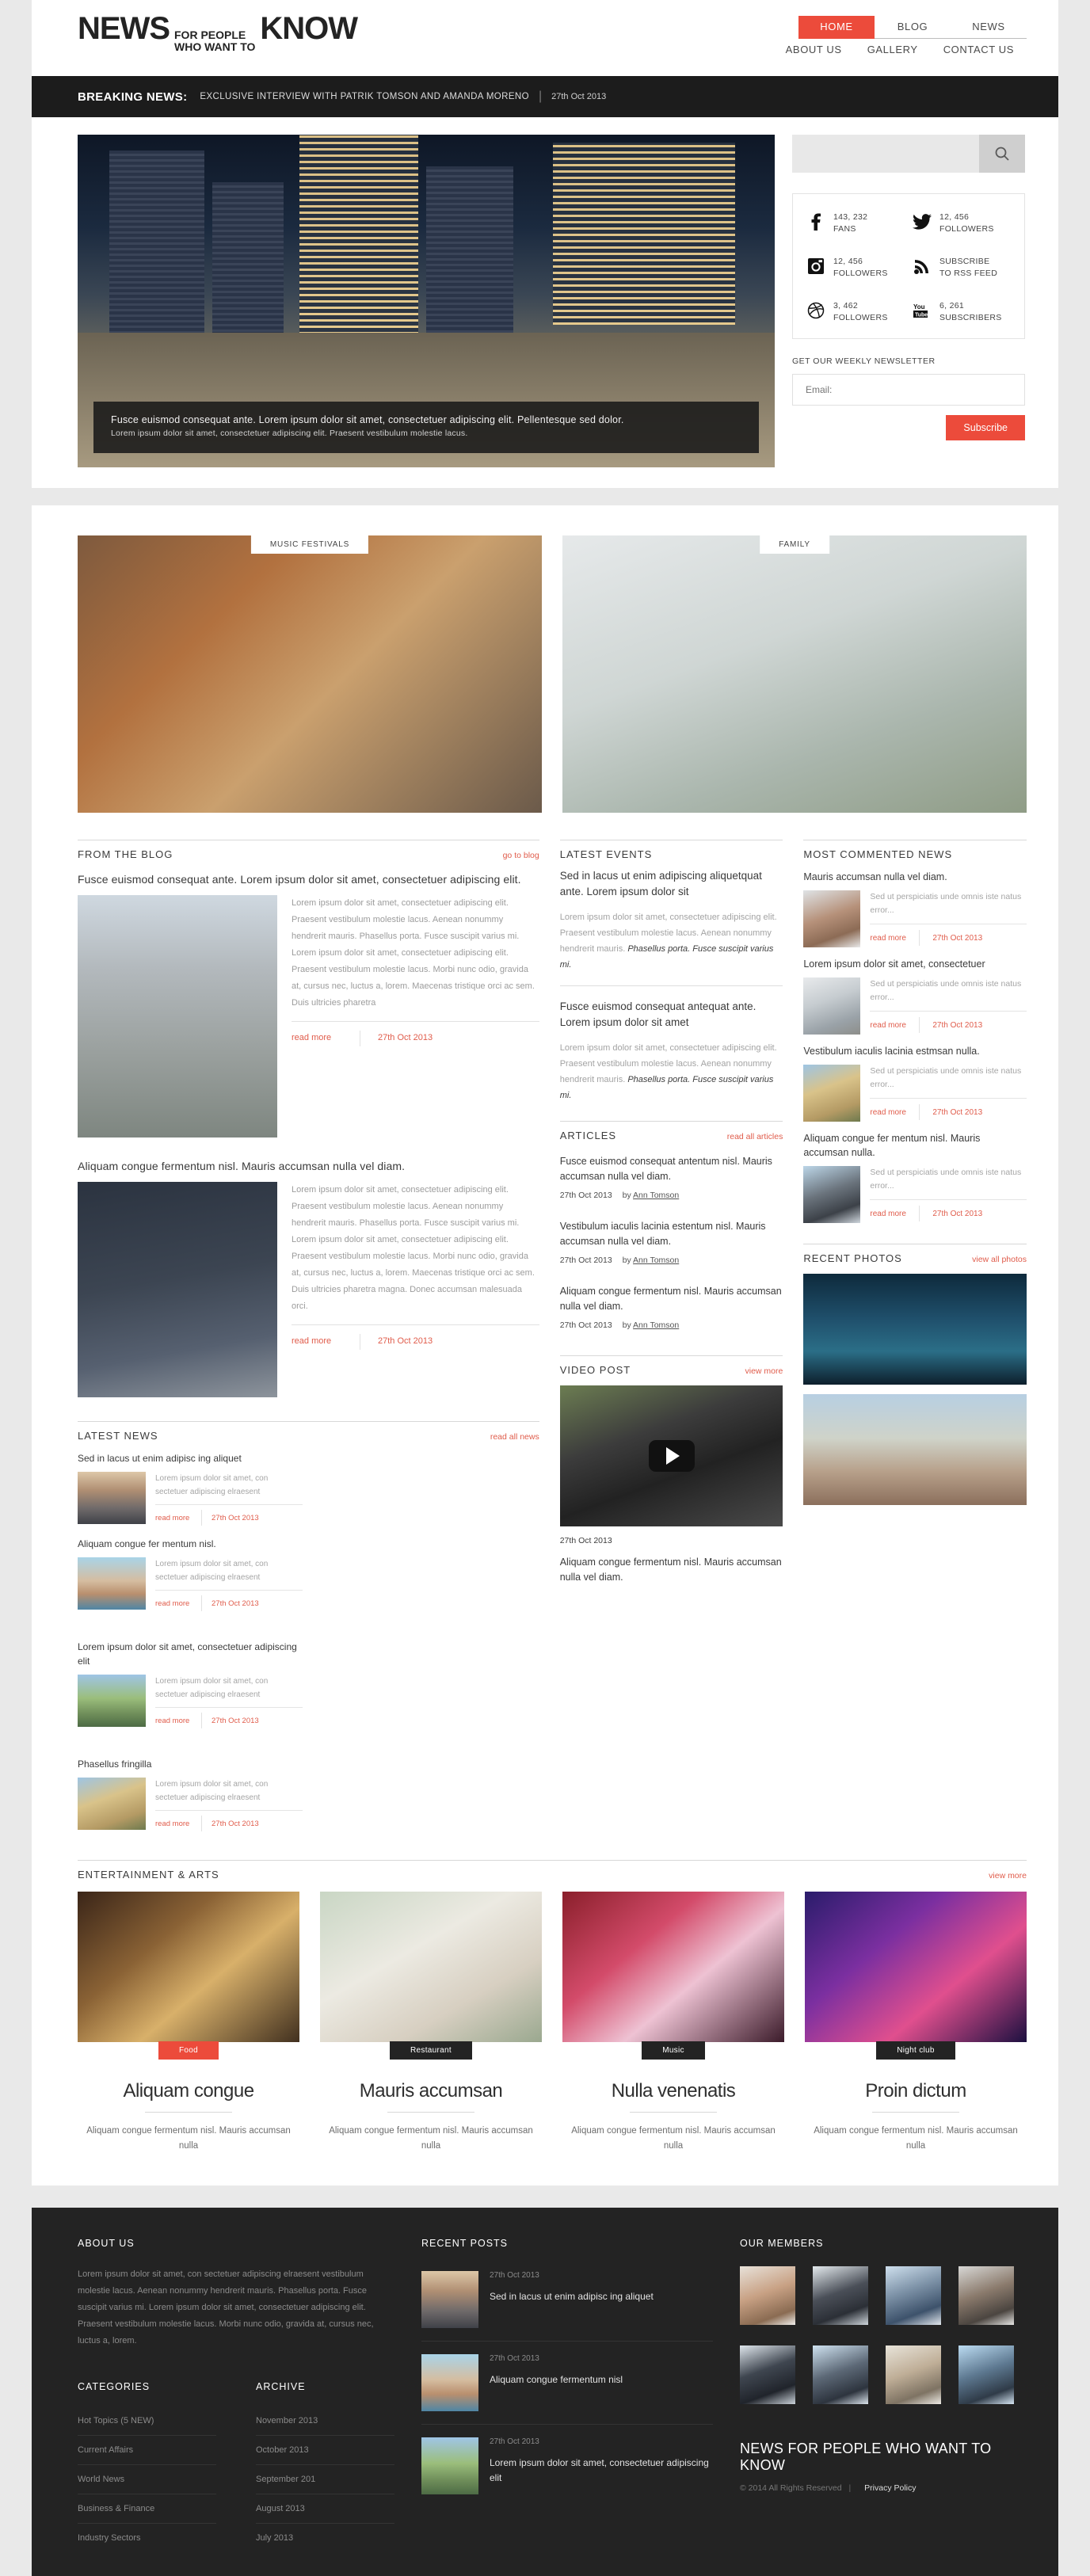  Describe the element at coordinates (855, 312) in the screenshot. I see `social-item-dribbble: 3, 462 FOLLOWERS` at that location.